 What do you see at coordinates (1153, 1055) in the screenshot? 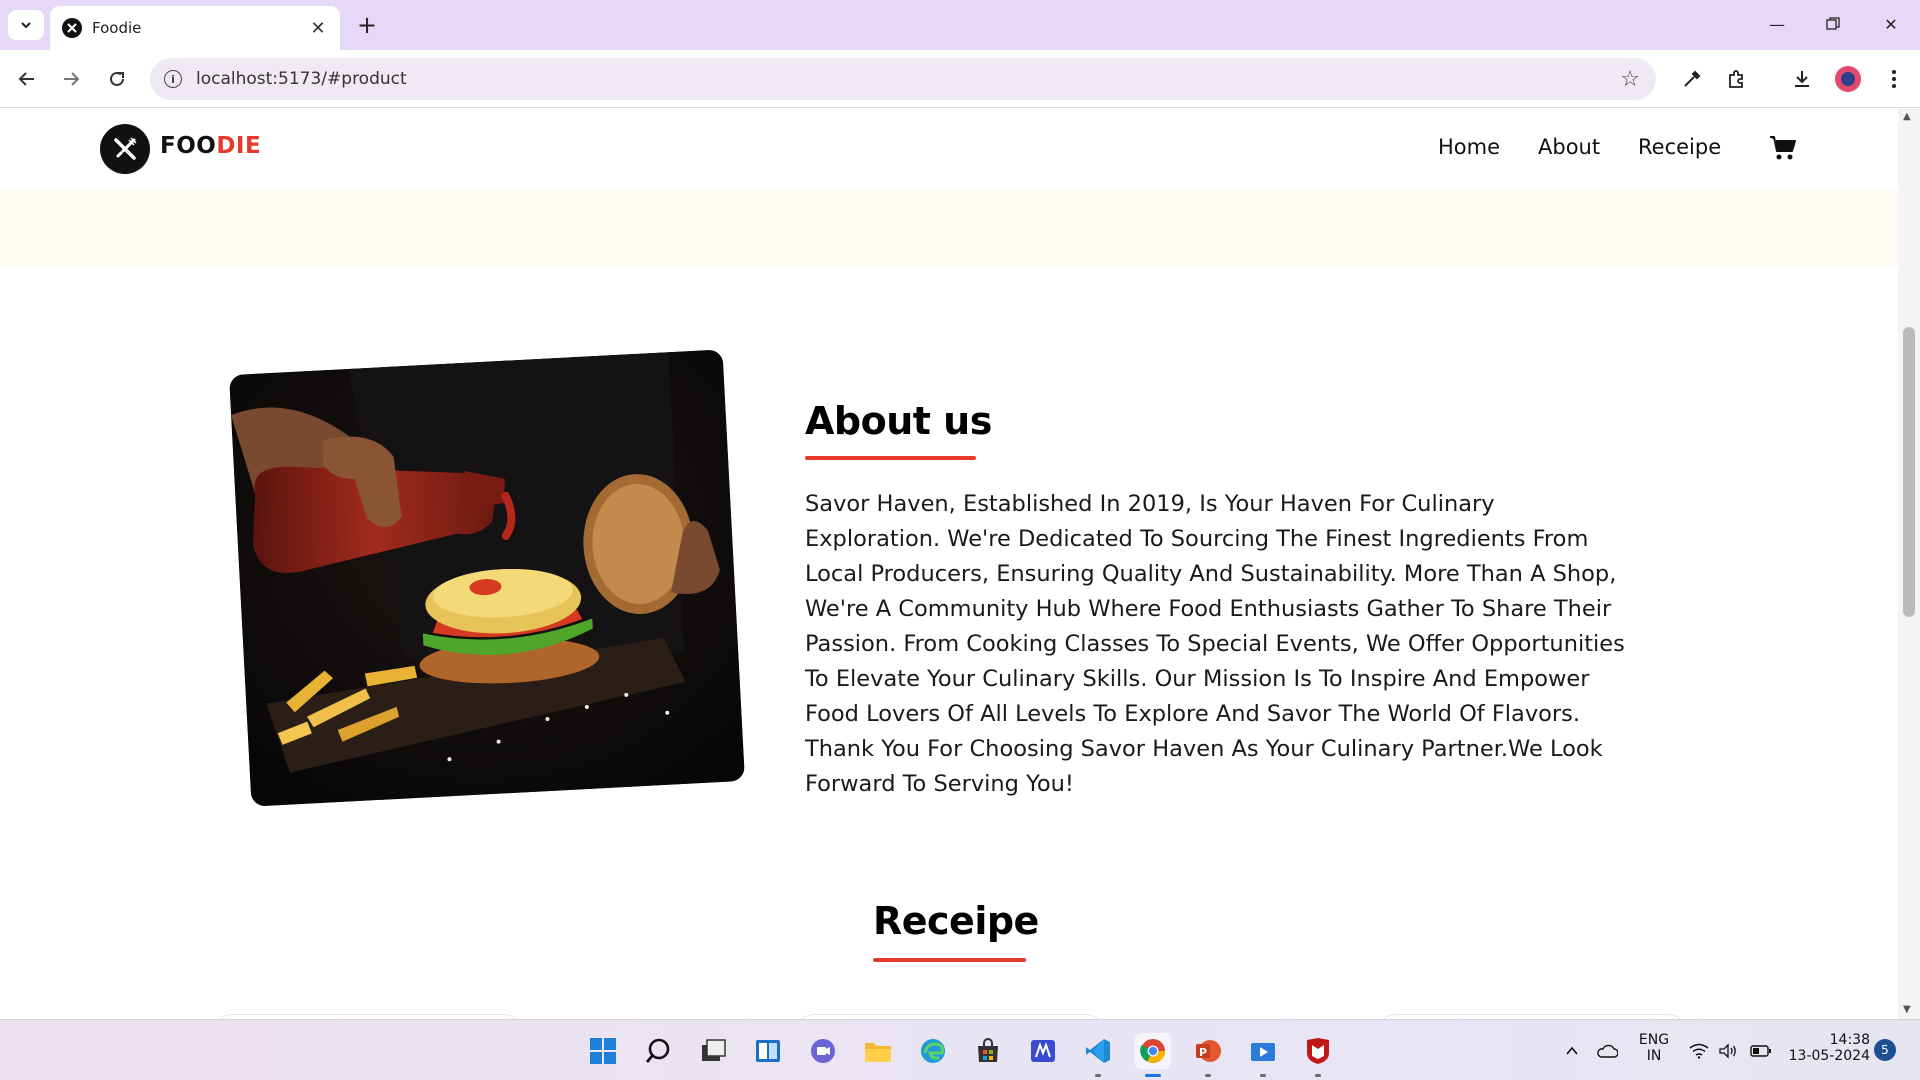
I see `chrome-icon` at bounding box center [1153, 1055].